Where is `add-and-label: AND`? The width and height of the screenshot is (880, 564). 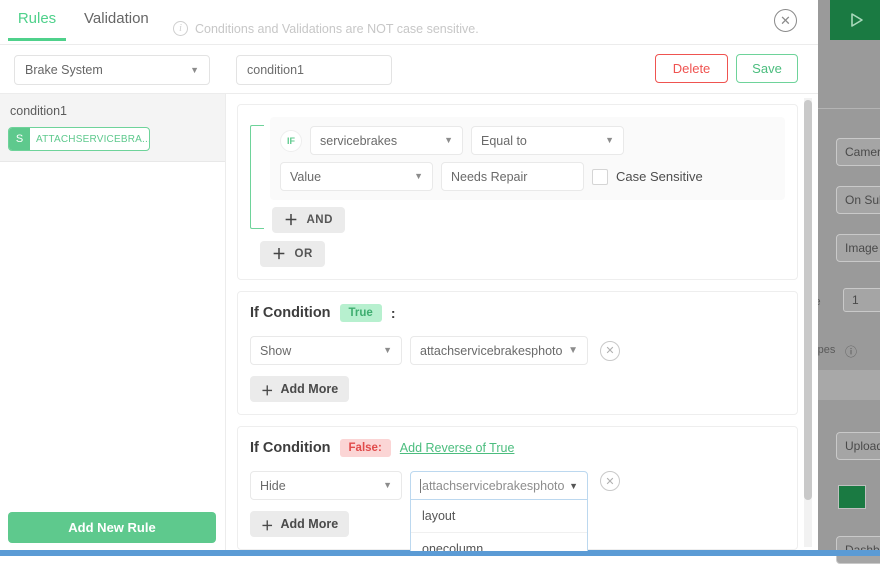
add-and-label: AND is located at coordinates (320, 220).